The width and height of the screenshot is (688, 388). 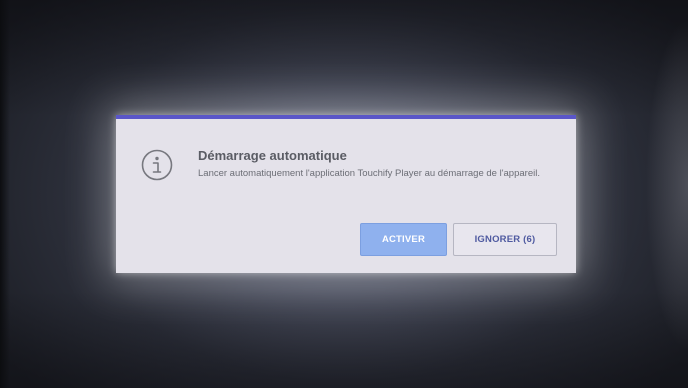 I want to click on screen-bezel, so click(x=5, y=194).